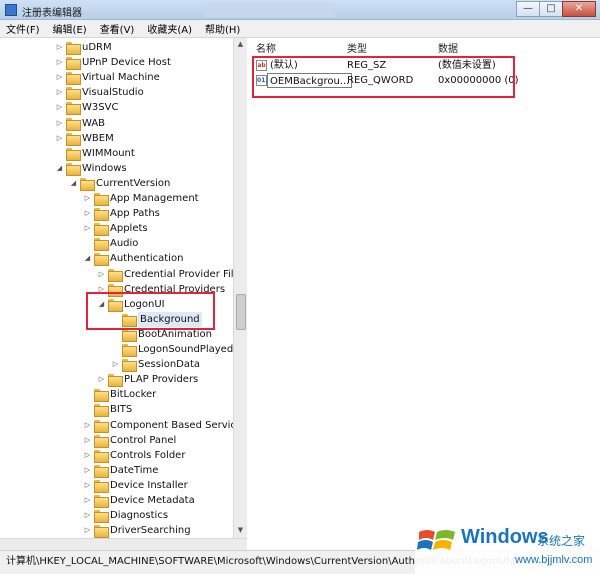 The height and width of the screenshot is (574, 600). I want to click on column-header-data: 数据, so click(448, 47).